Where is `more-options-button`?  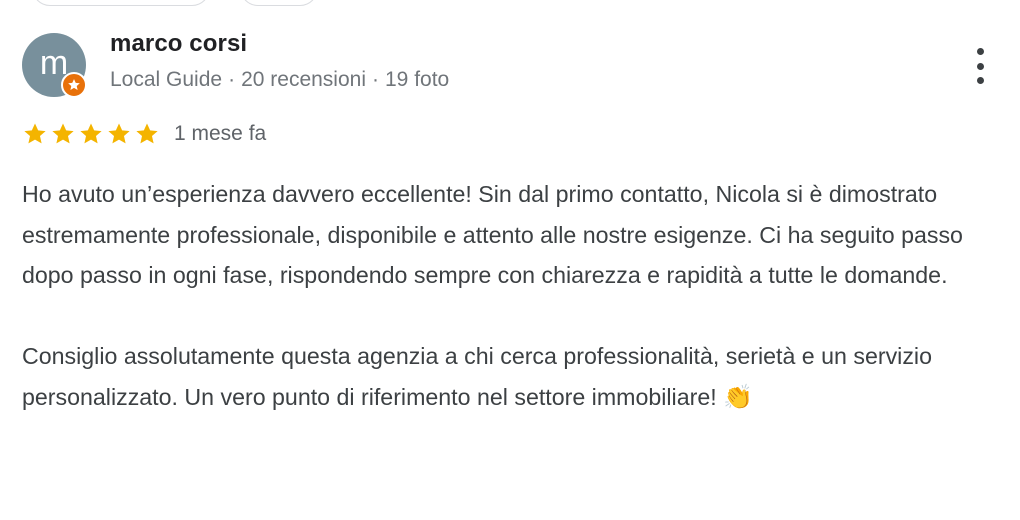
more-options-button is located at coordinates (980, 66).